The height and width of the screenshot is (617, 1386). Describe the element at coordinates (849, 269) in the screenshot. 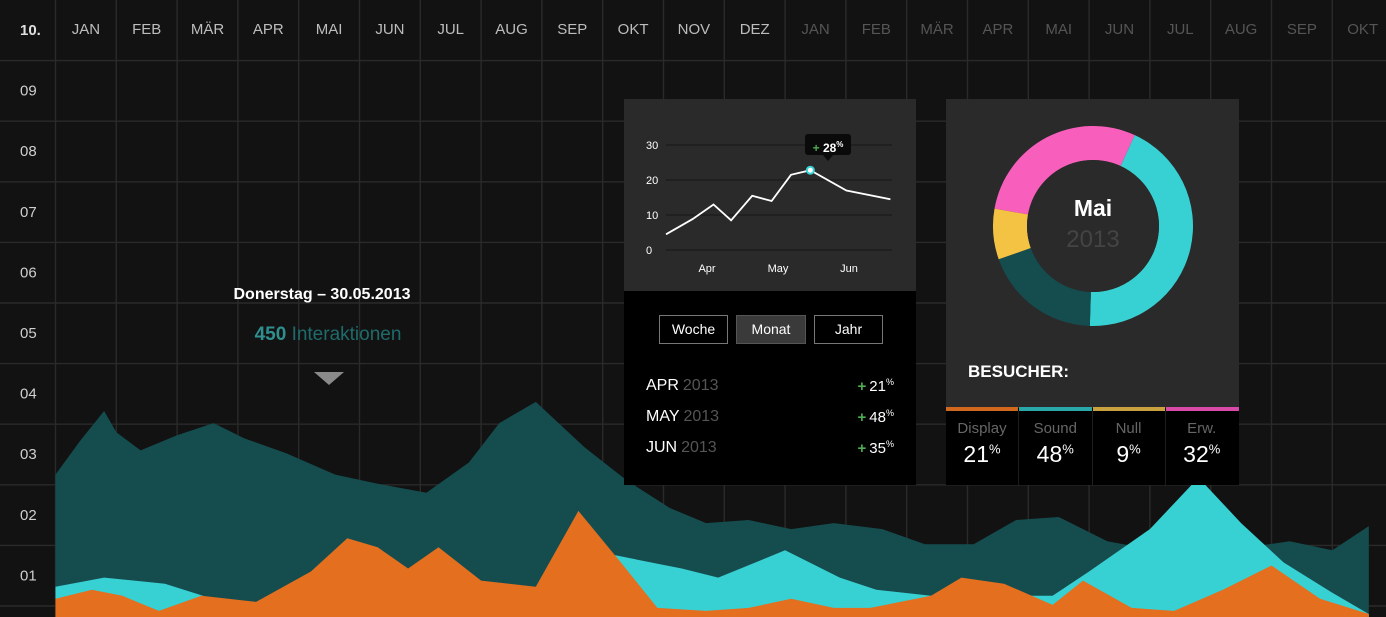

I see `x-tick-label: Jun` at that location.